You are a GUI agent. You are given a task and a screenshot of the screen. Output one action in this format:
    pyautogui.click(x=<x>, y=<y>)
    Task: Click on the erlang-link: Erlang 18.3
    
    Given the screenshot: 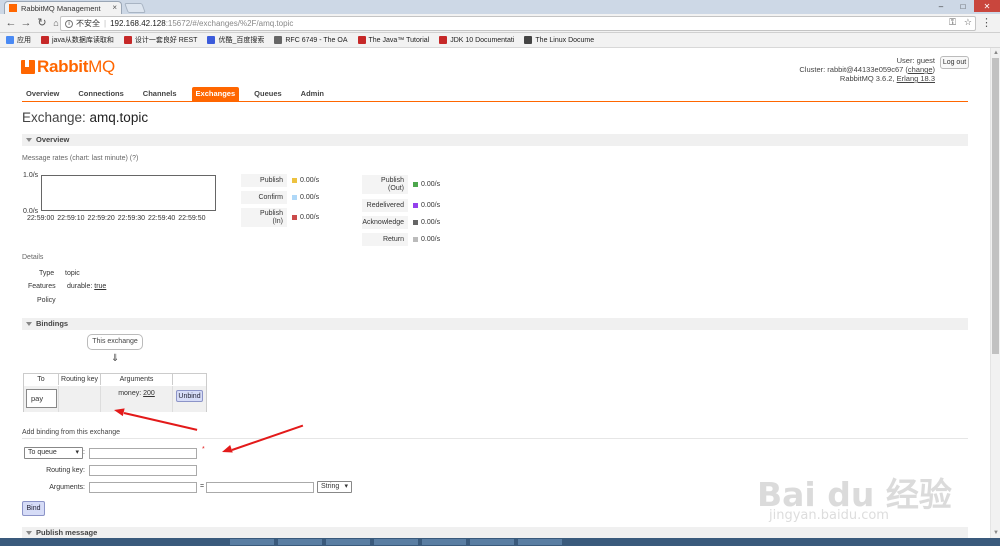 What is the action you would take?
    pyautogui.click(x=916, y=78)
    